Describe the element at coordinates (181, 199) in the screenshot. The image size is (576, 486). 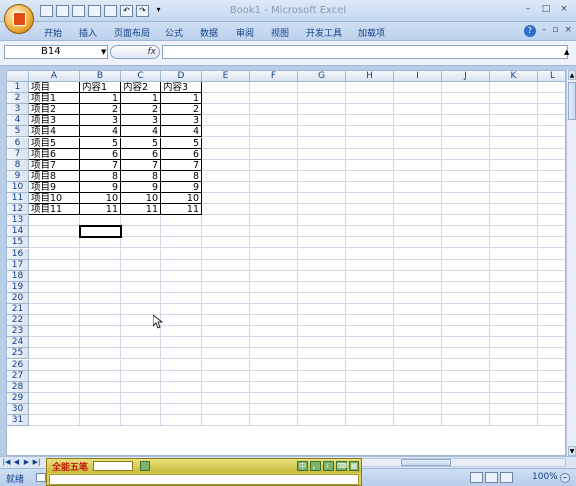
I see `cell-d11: 10` at that location.